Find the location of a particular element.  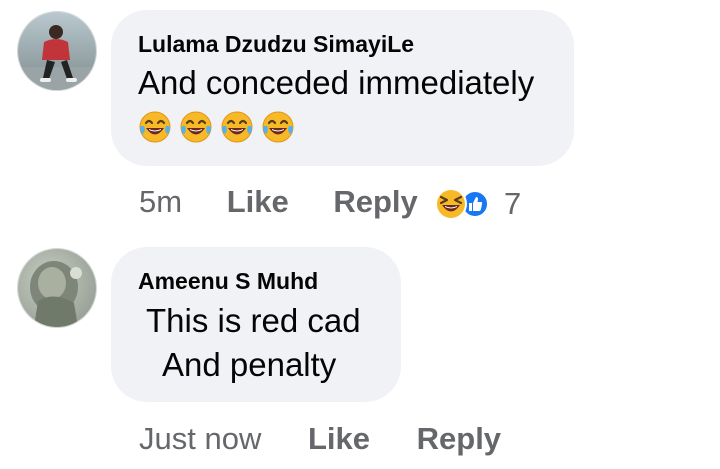

comment-text-line: This is red cad is located at coordinates (253, 320).